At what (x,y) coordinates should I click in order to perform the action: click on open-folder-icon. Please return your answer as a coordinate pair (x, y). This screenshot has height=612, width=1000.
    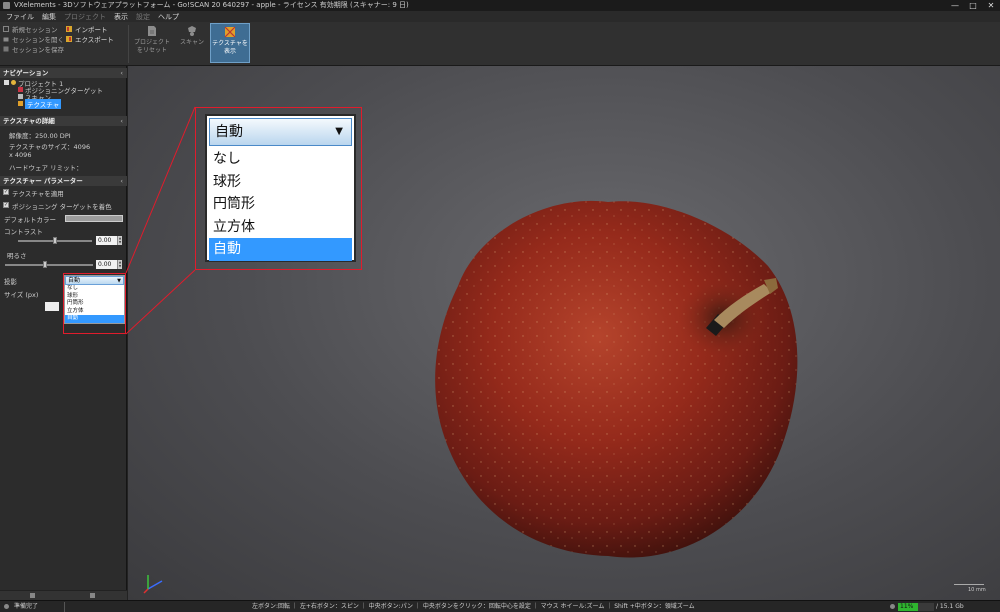
    Looking at the image, I should click on (6, 39).